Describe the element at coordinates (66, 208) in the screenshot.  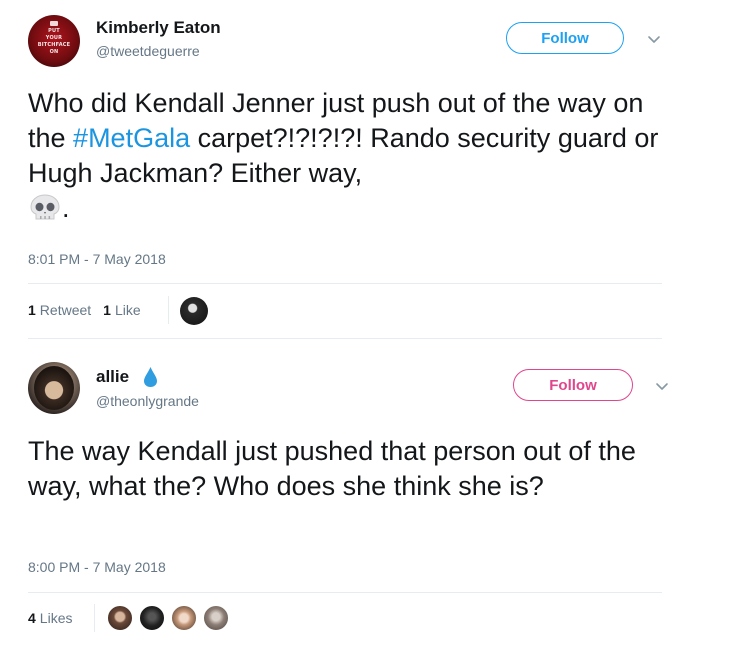
I see `tweet-text-part: .` at that location.